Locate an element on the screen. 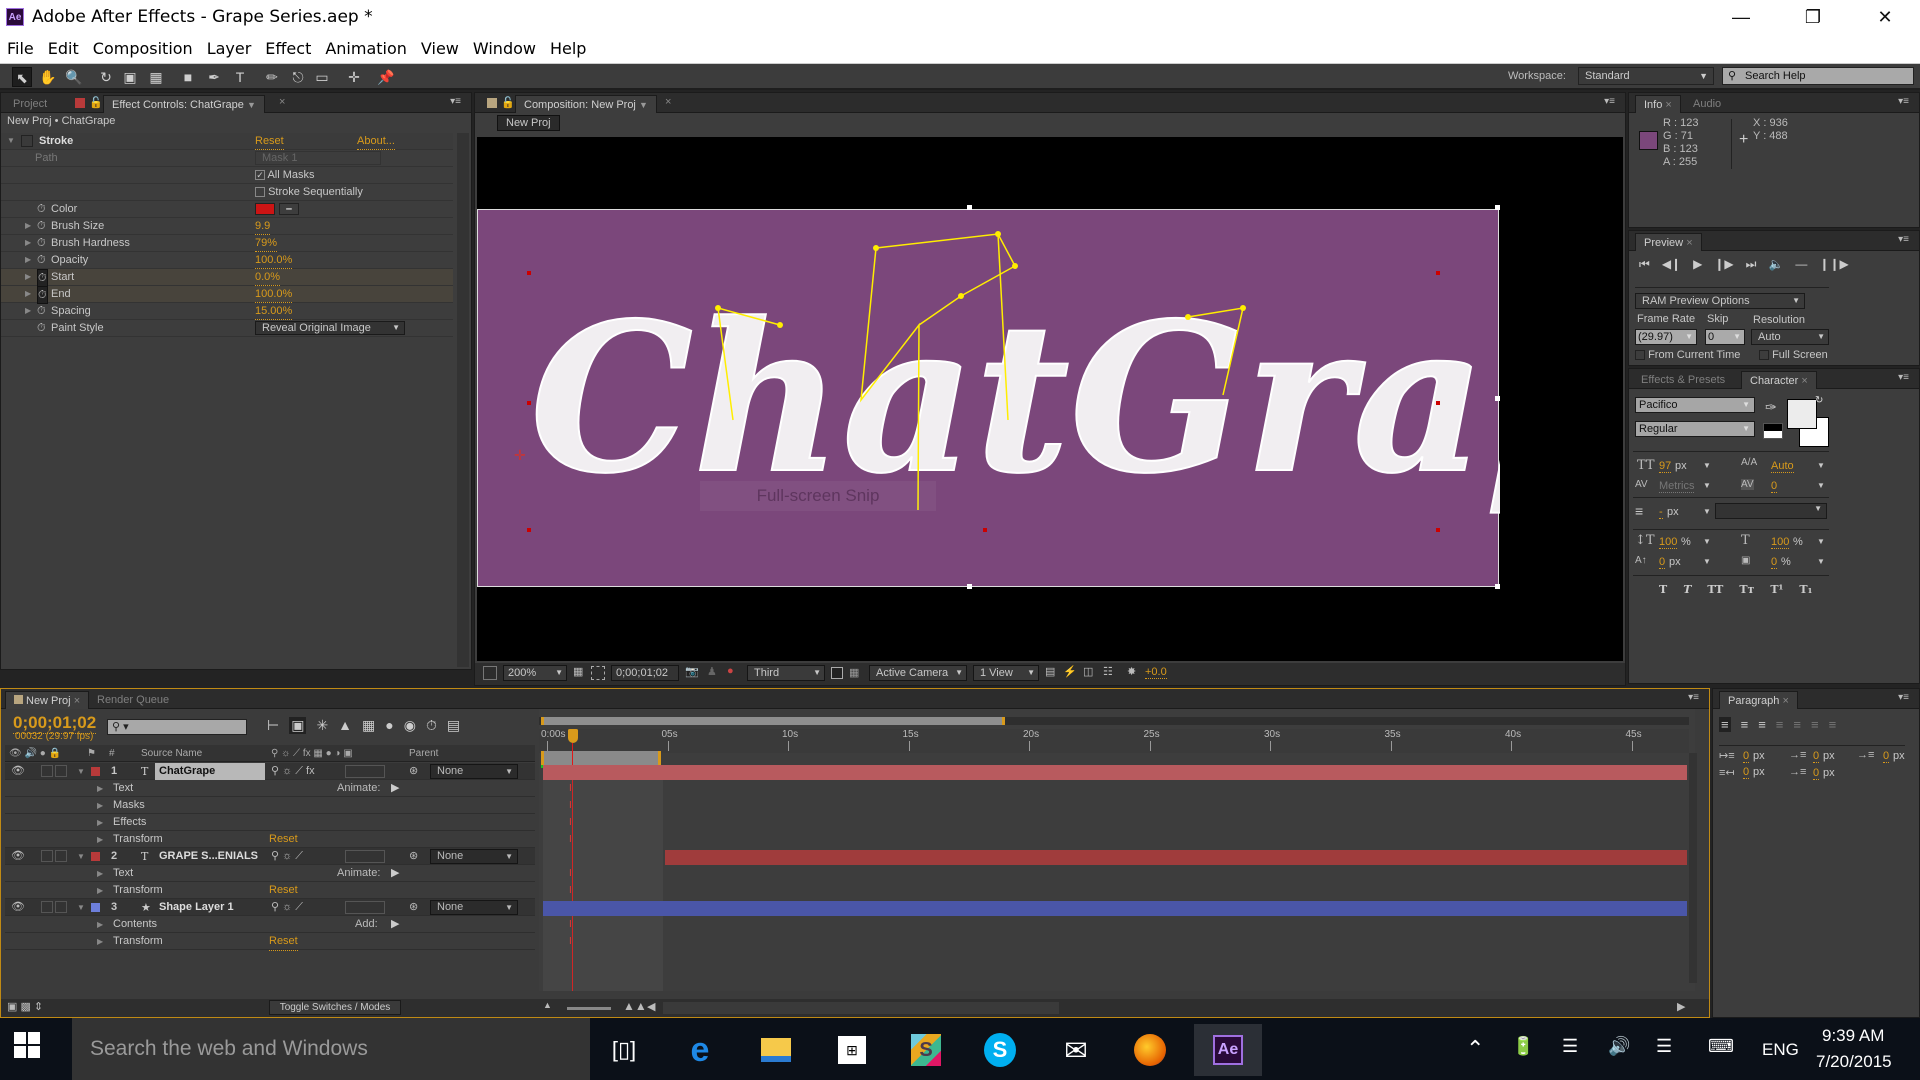  opacity-value: 100.0% is located at coordinates (274, 260).